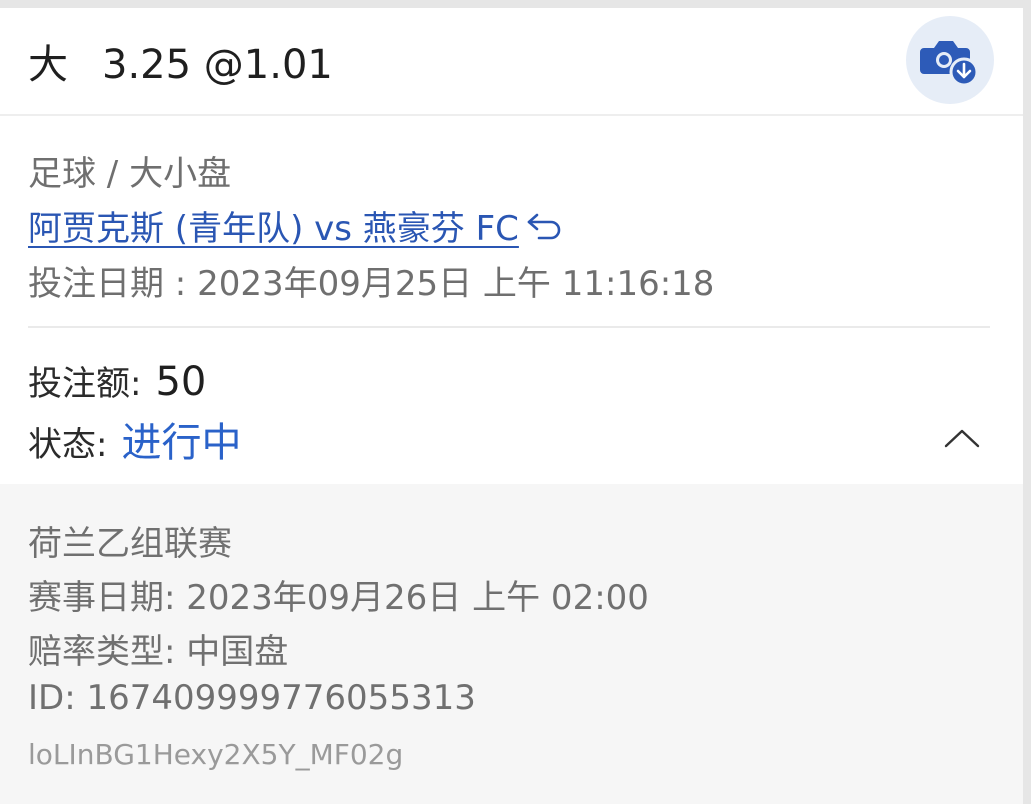  What do you see at coordinates (268, 65) in the screenshot?
I see `bet-odds: @1.01` at bounding box center [268, 65].